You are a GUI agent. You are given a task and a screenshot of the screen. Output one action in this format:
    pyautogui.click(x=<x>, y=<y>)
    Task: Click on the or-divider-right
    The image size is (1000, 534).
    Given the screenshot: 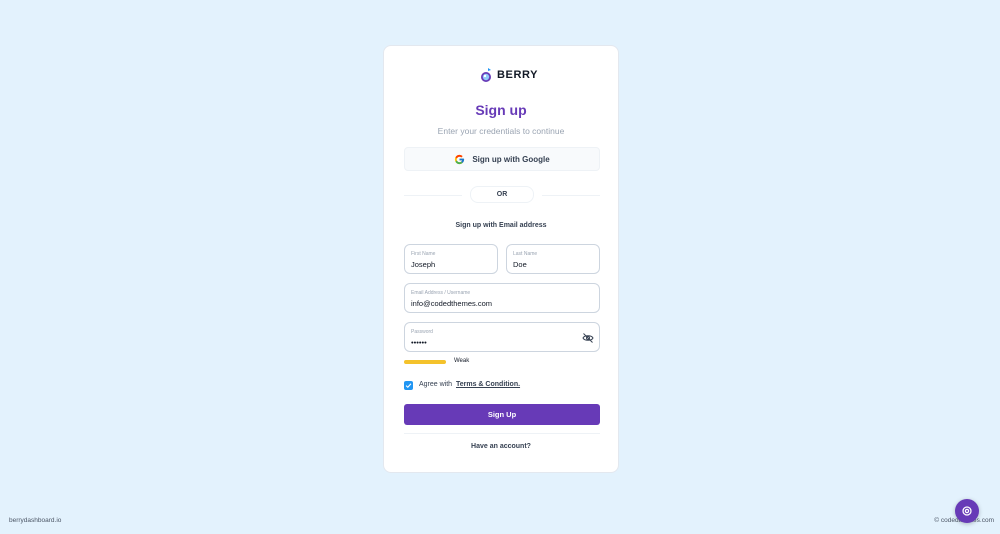 What is the action you would take?
    pyautogui.click(x=571, y=195)
    